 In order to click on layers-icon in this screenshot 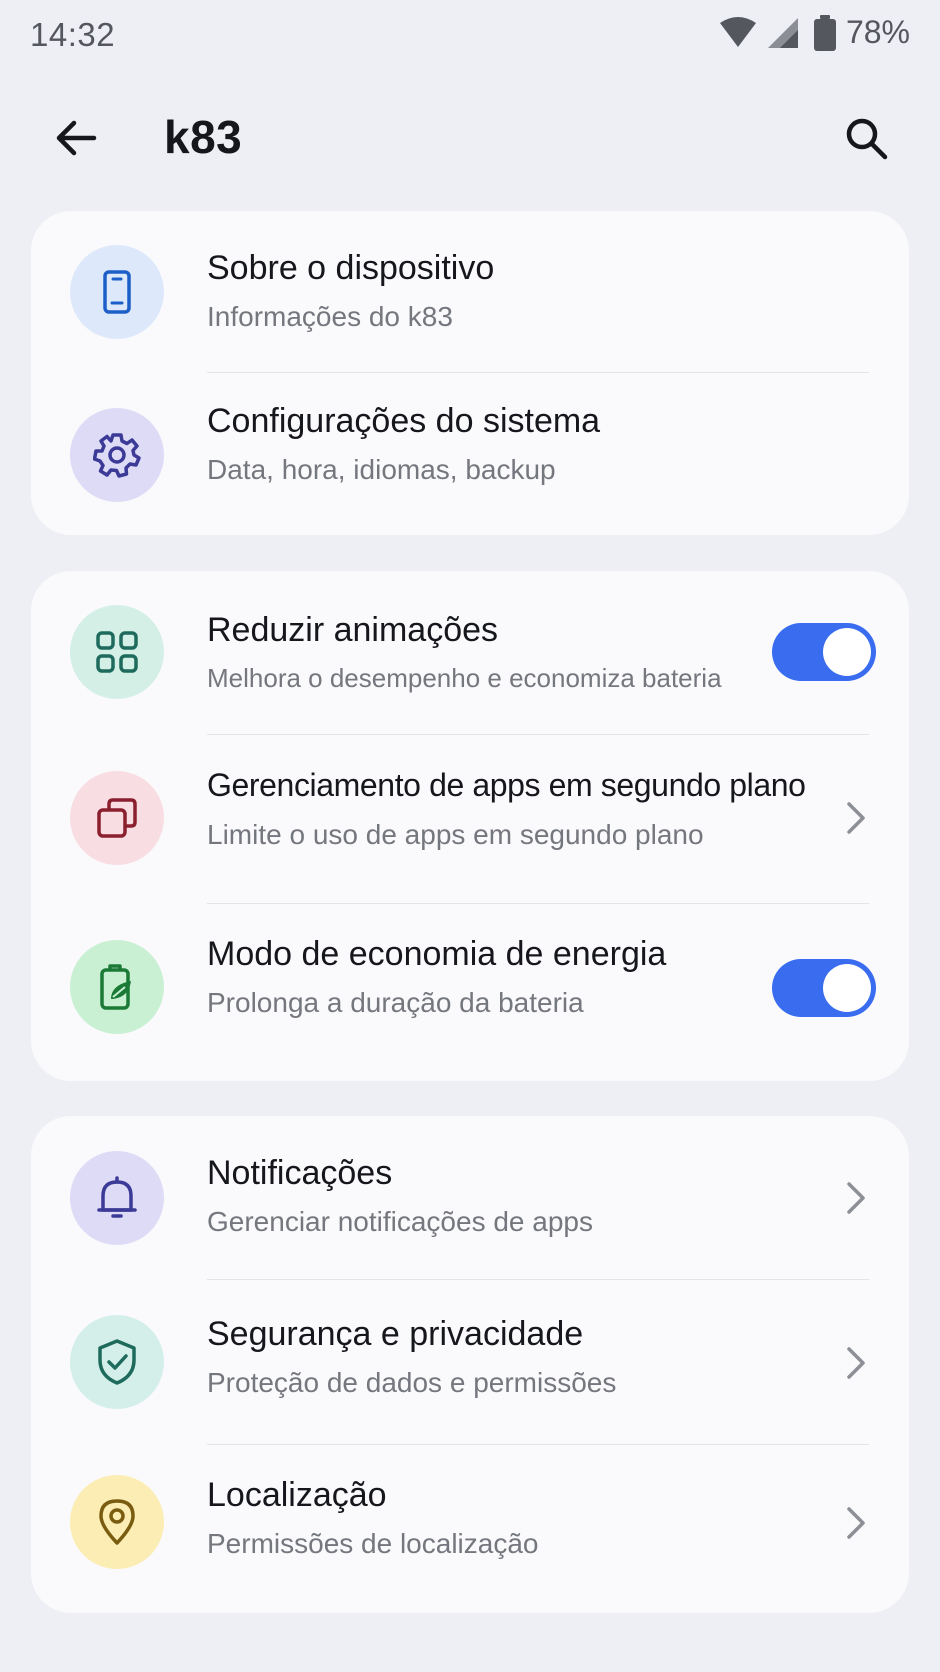, I will do `click(117, 818)`.